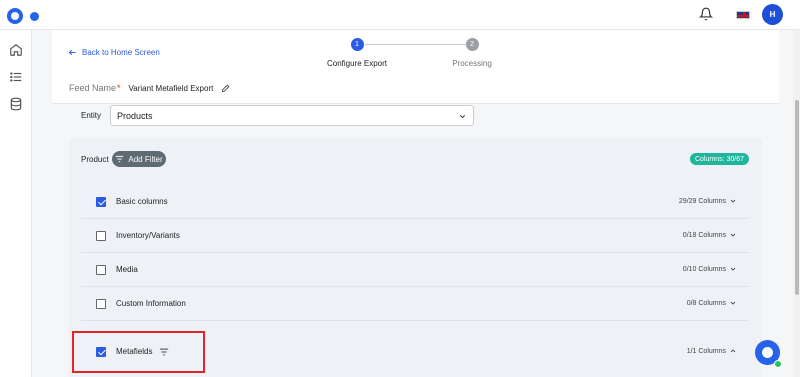 This screenshot has width=800, height=377. I want to click on column-group-count: 0/10 Columns, so click(710, 269).